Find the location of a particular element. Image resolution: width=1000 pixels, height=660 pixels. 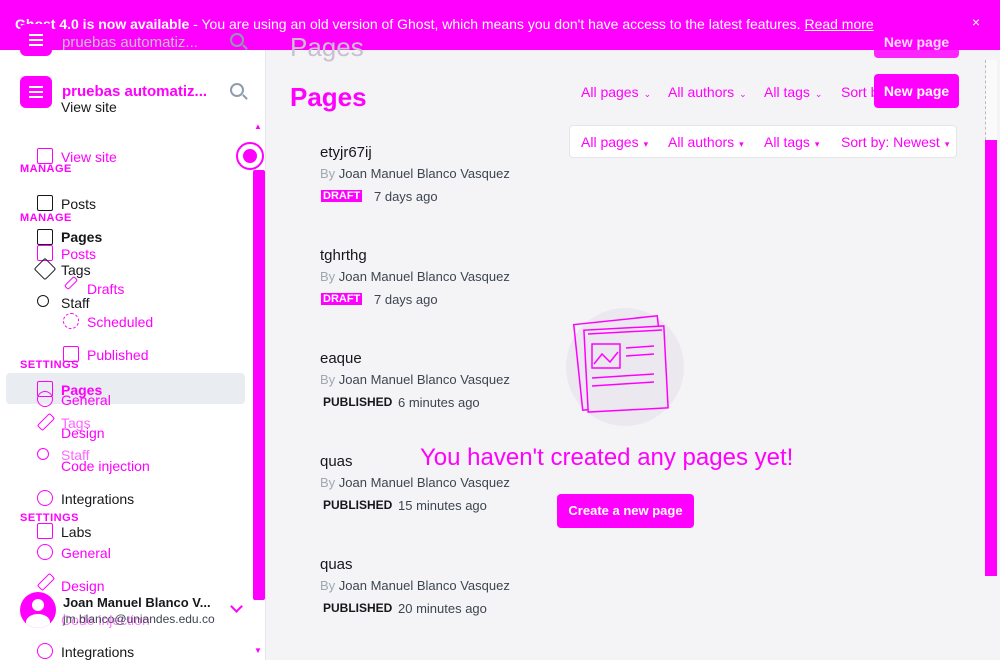

clock-icon is located at coordinates (71, 321).